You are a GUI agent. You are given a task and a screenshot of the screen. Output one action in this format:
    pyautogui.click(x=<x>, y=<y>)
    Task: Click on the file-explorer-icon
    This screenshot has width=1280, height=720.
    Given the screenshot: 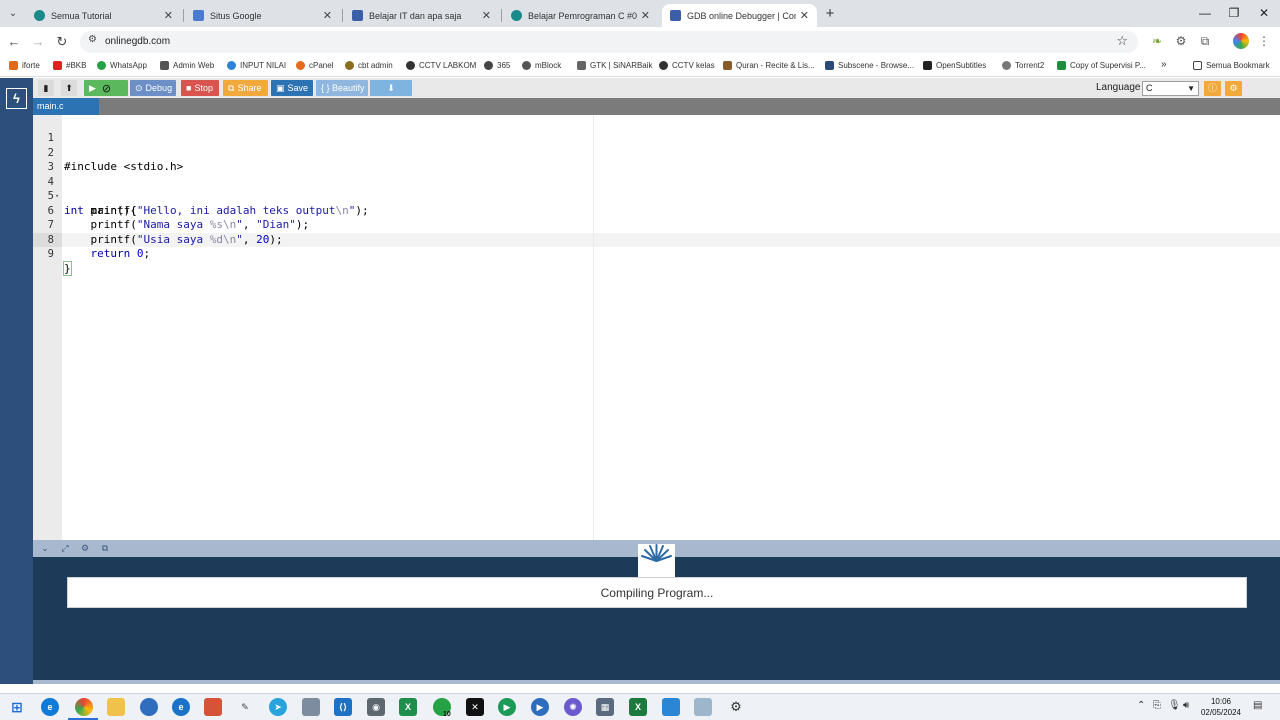 What is the action you would take?
    pyautogui.click(x=116, y=707)
    